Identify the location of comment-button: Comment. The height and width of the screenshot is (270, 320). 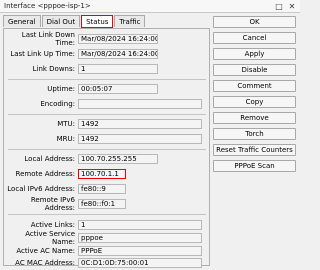
(254, 86).